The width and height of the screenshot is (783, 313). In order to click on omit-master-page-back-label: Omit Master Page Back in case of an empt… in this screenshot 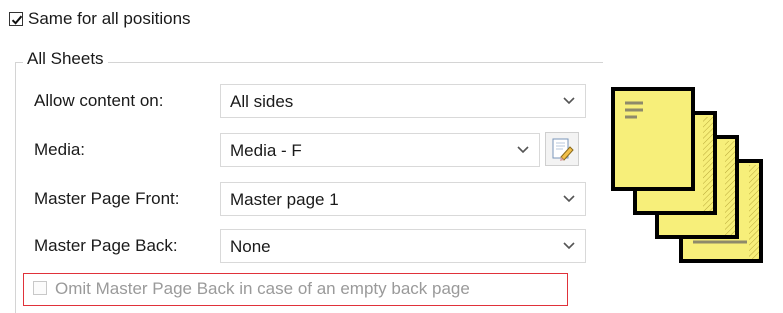, I will do `click(262, 289)`.